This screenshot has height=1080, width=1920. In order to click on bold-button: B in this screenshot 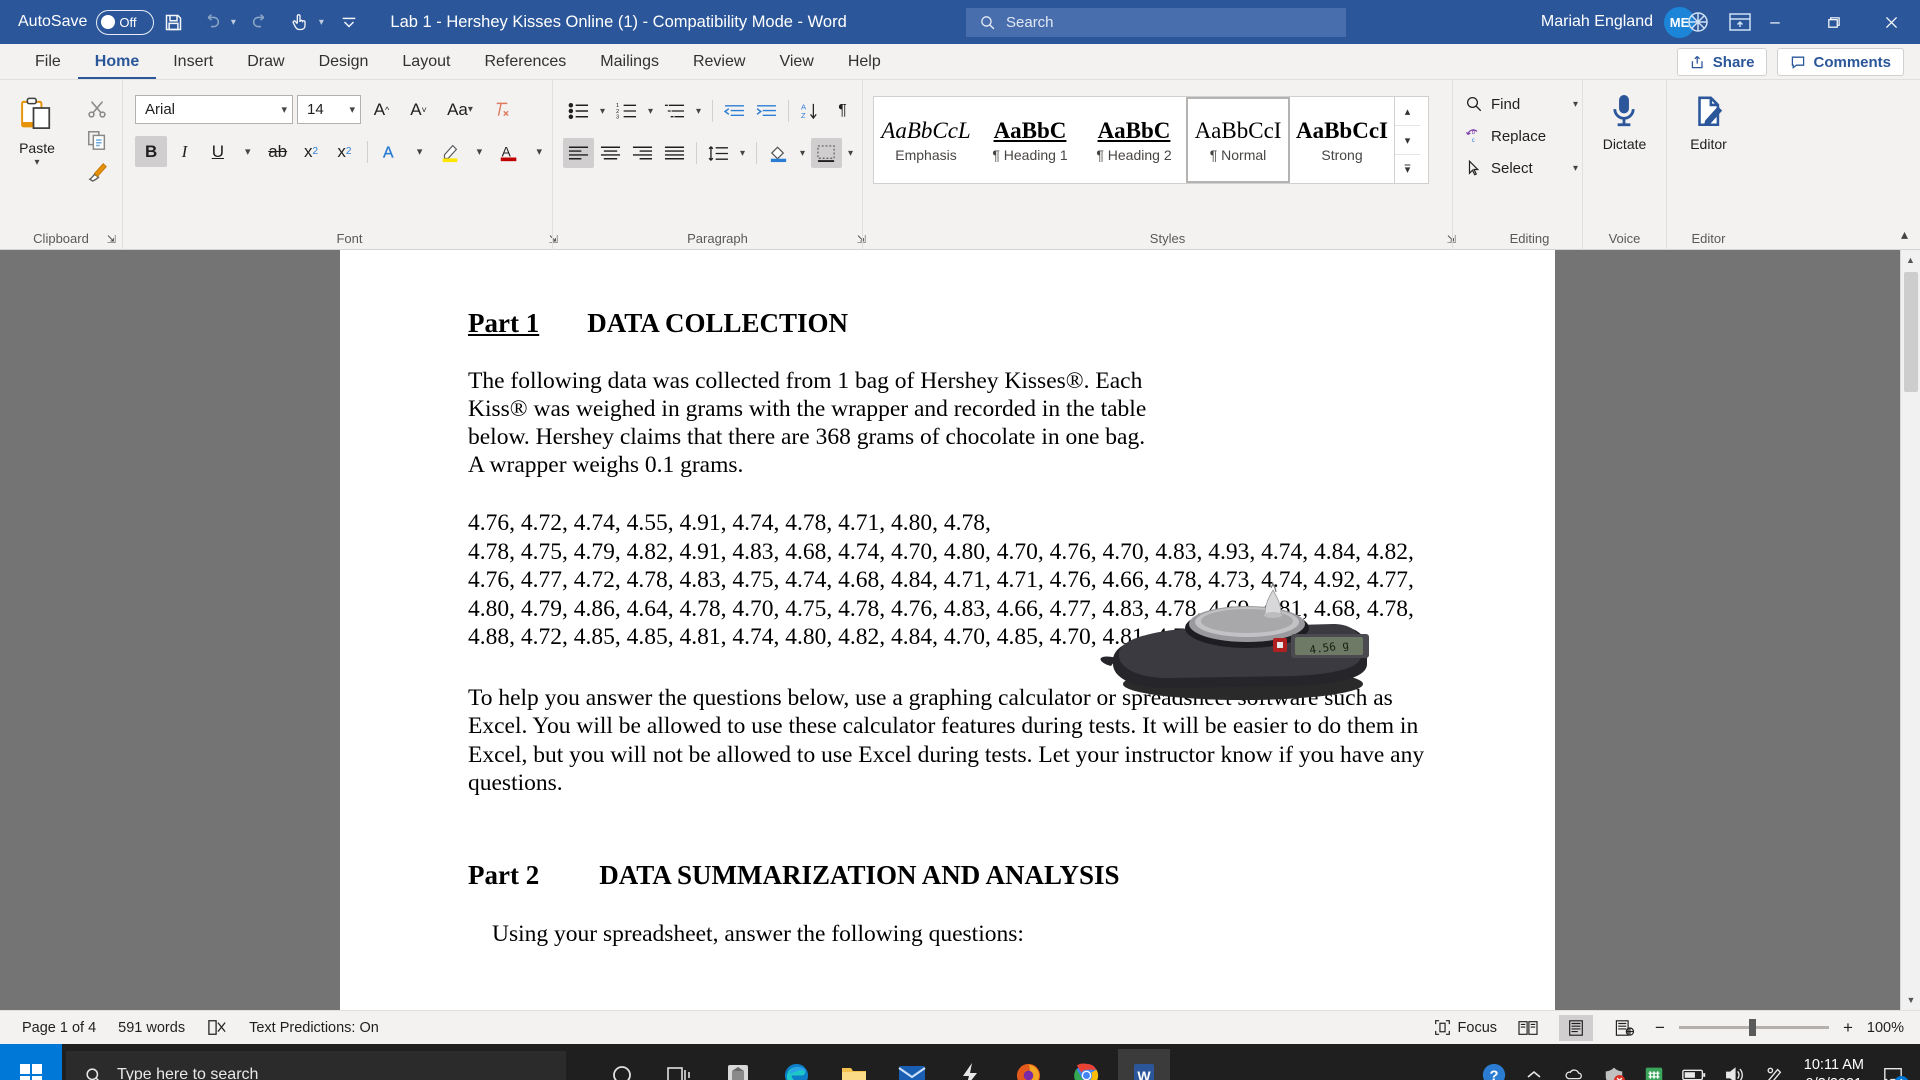, I will do `click(151, 151)`.